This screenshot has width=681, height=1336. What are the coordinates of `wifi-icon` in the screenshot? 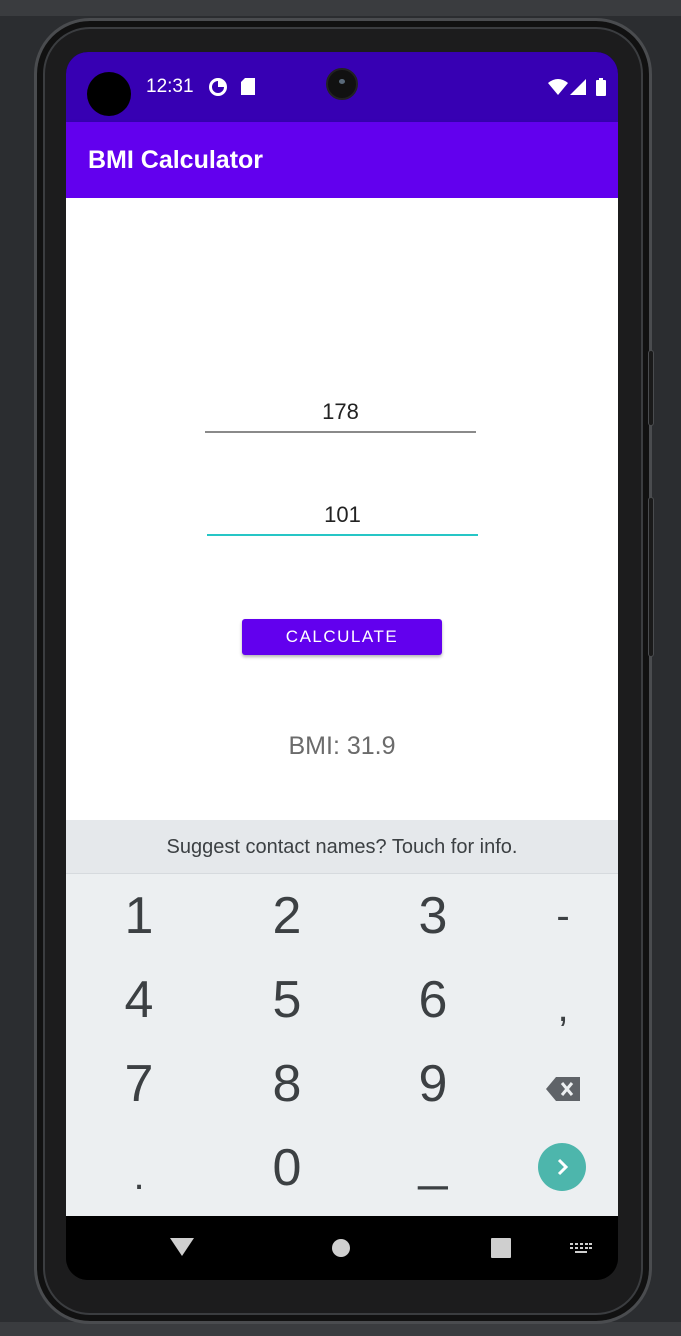 It's located at (558, 89).